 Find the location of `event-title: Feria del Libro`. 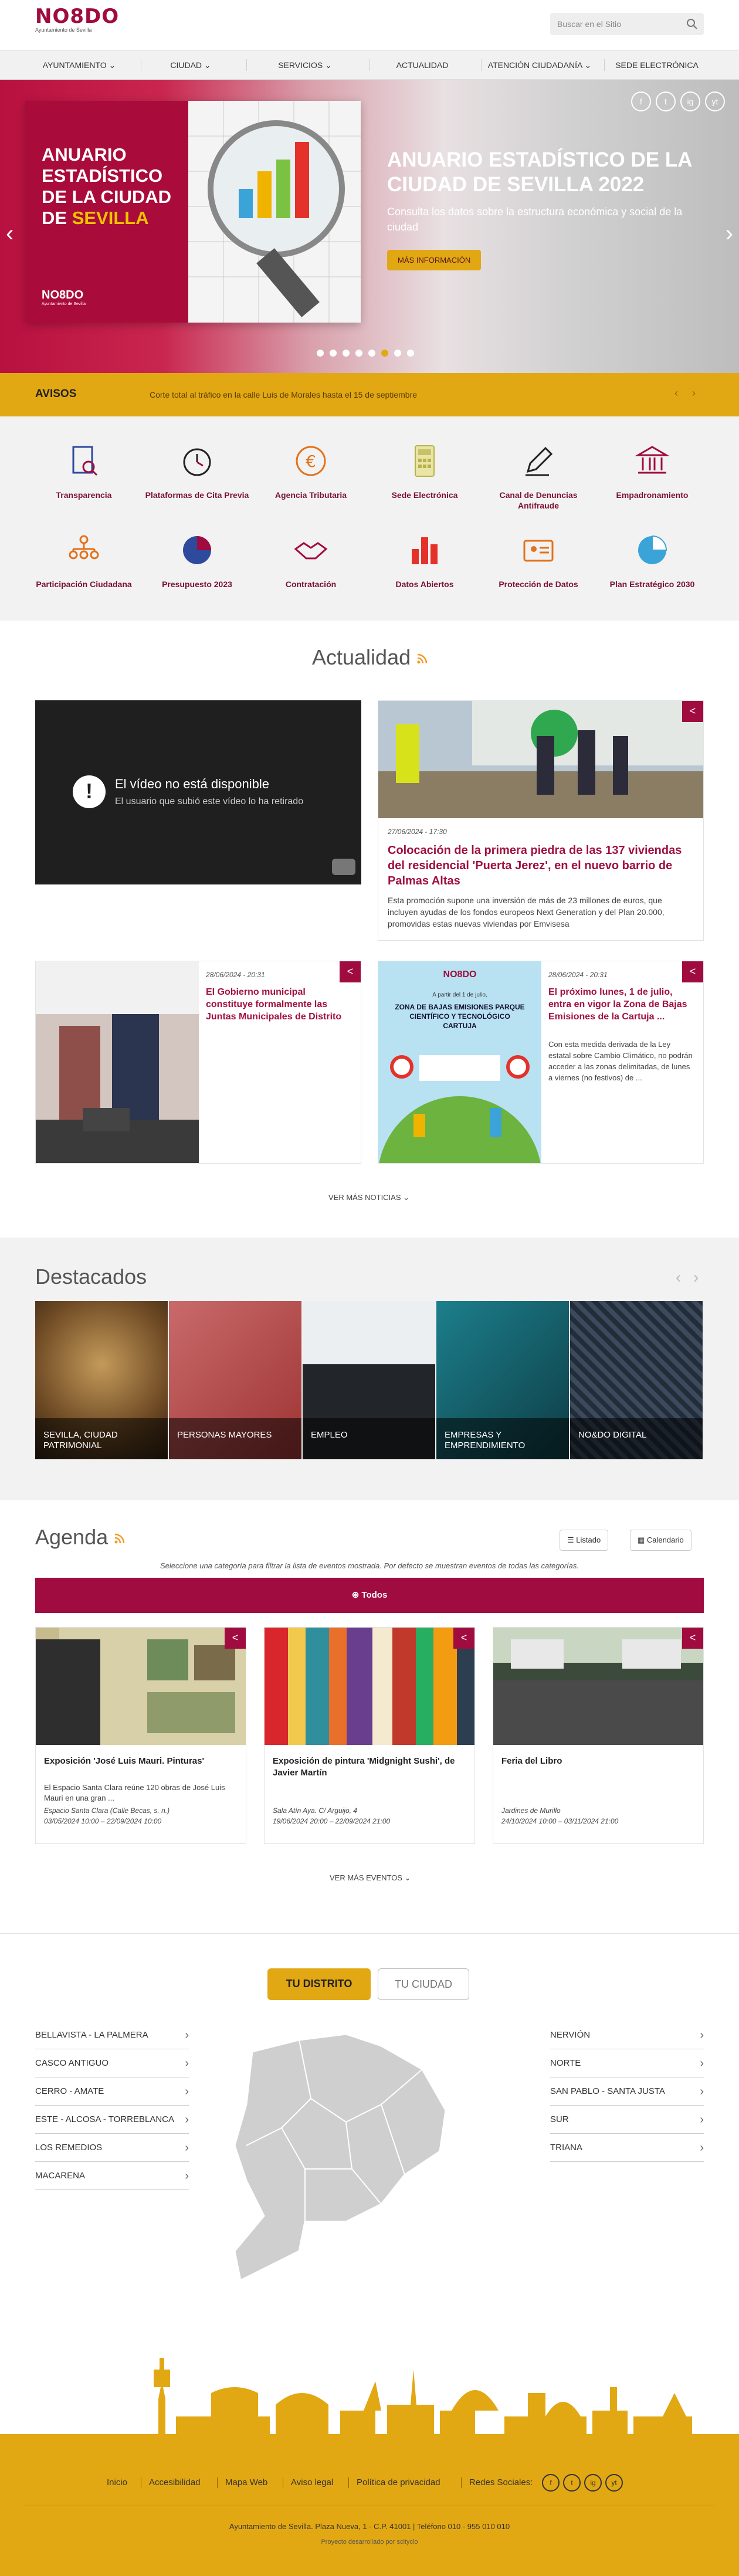

event-title: Feria del Libro is located at coordinates (598, 1761).